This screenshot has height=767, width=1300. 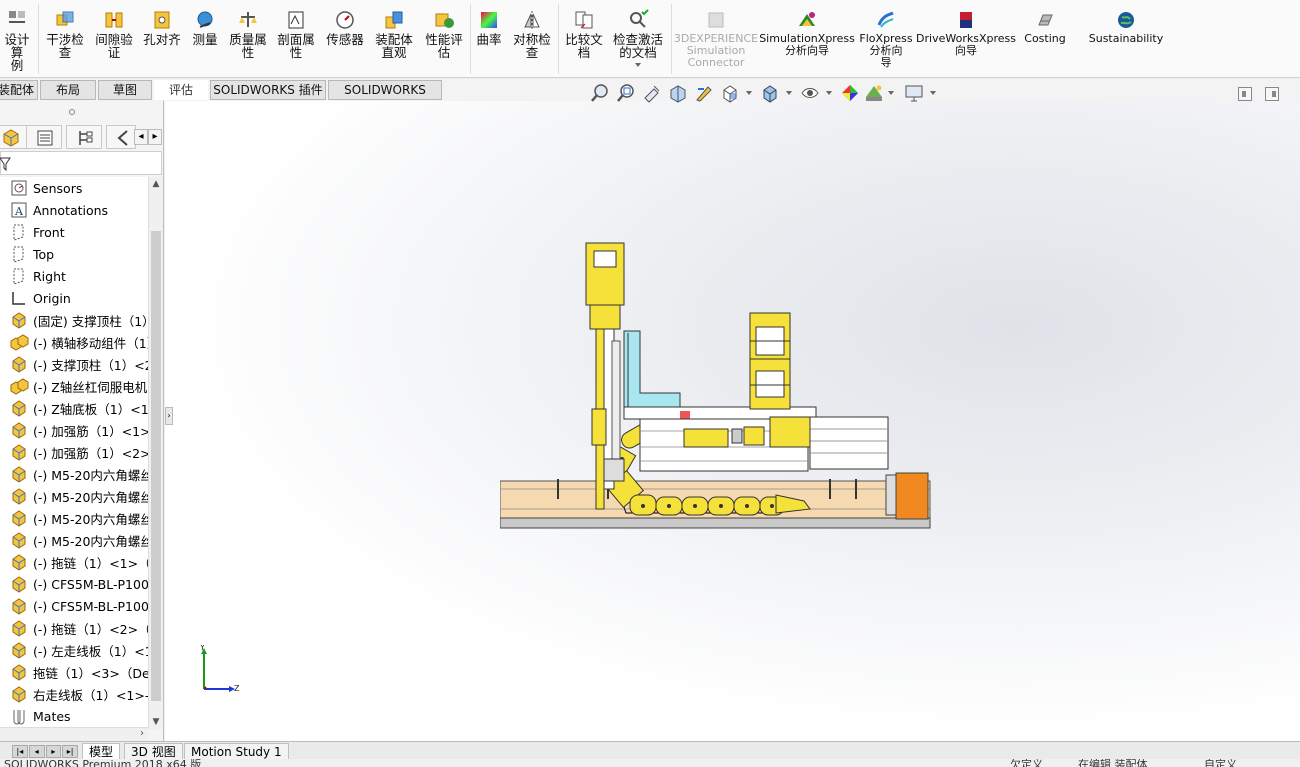 What do you see at coordinates (84, 137) in the screenshot?
I see `tab-configuration-manager` at bounding box center [84, 137].